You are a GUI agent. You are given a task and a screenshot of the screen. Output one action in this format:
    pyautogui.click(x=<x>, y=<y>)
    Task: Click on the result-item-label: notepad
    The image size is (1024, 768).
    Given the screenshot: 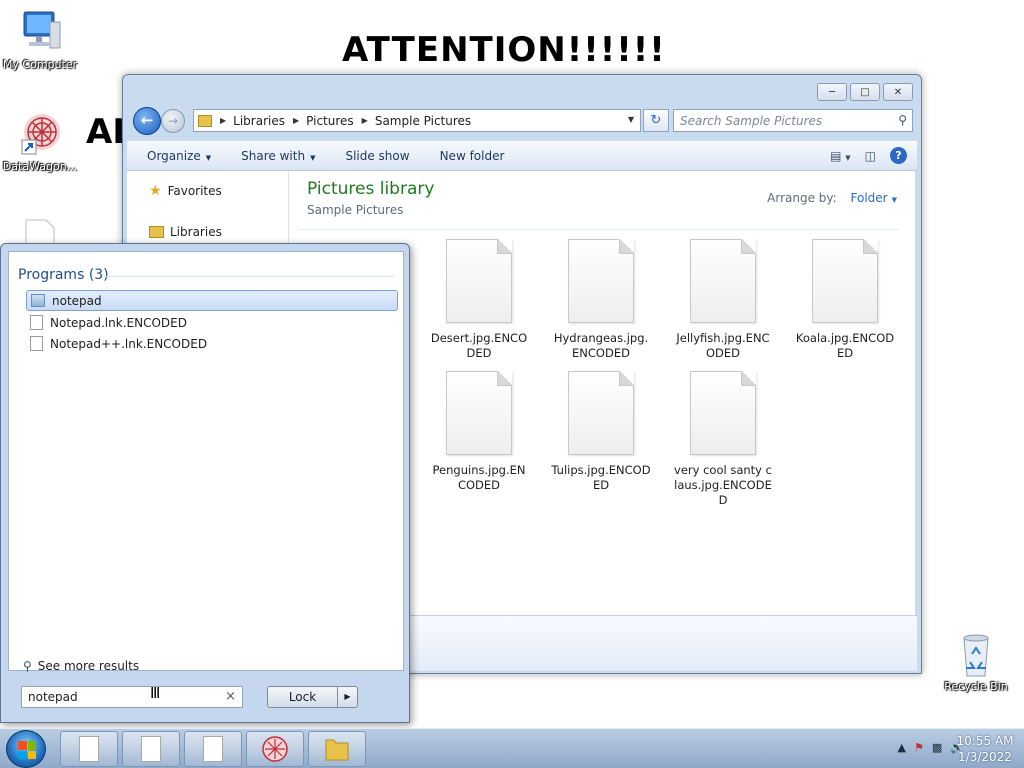 What is the action you would take?
    pyautogui.click(x=77, y=300)
    